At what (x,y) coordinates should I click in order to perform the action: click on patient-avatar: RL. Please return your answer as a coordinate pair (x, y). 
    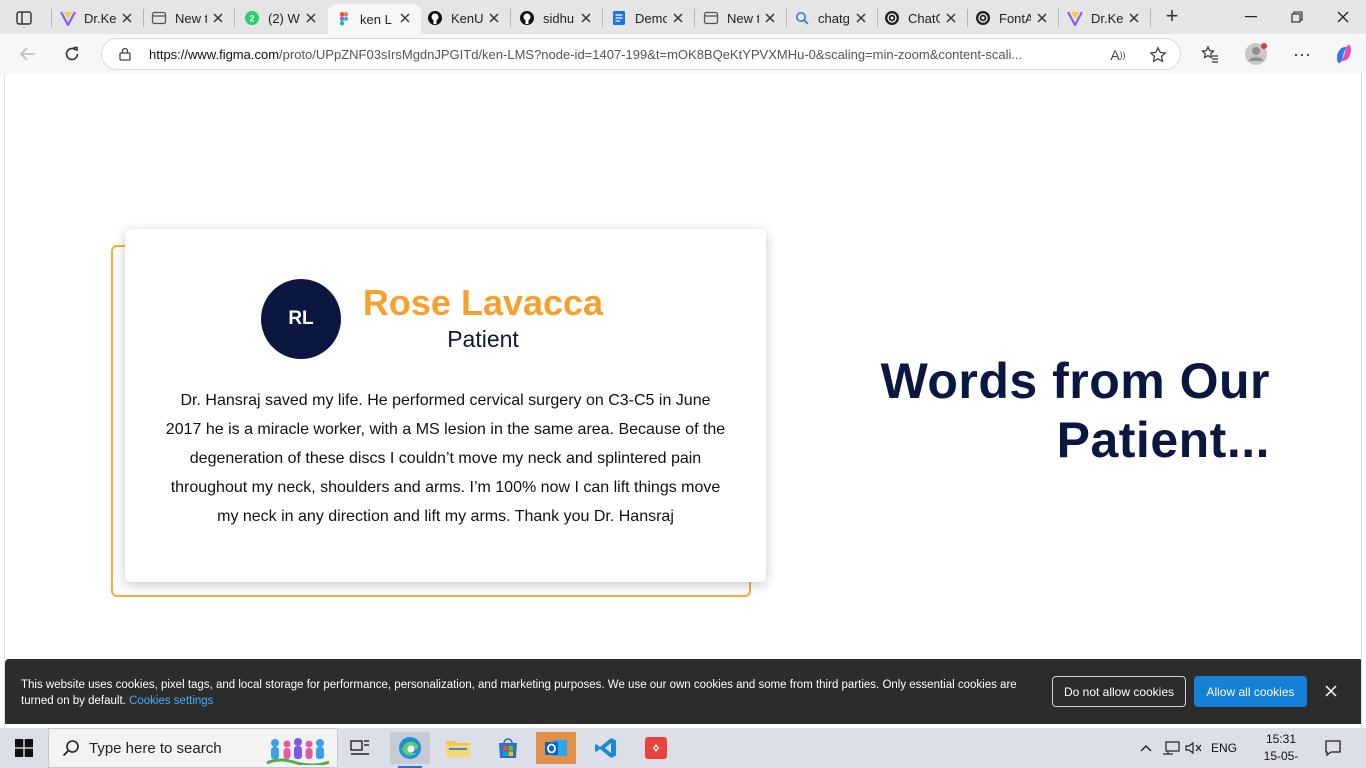
    Looking at the image, I should click on (301, 319).